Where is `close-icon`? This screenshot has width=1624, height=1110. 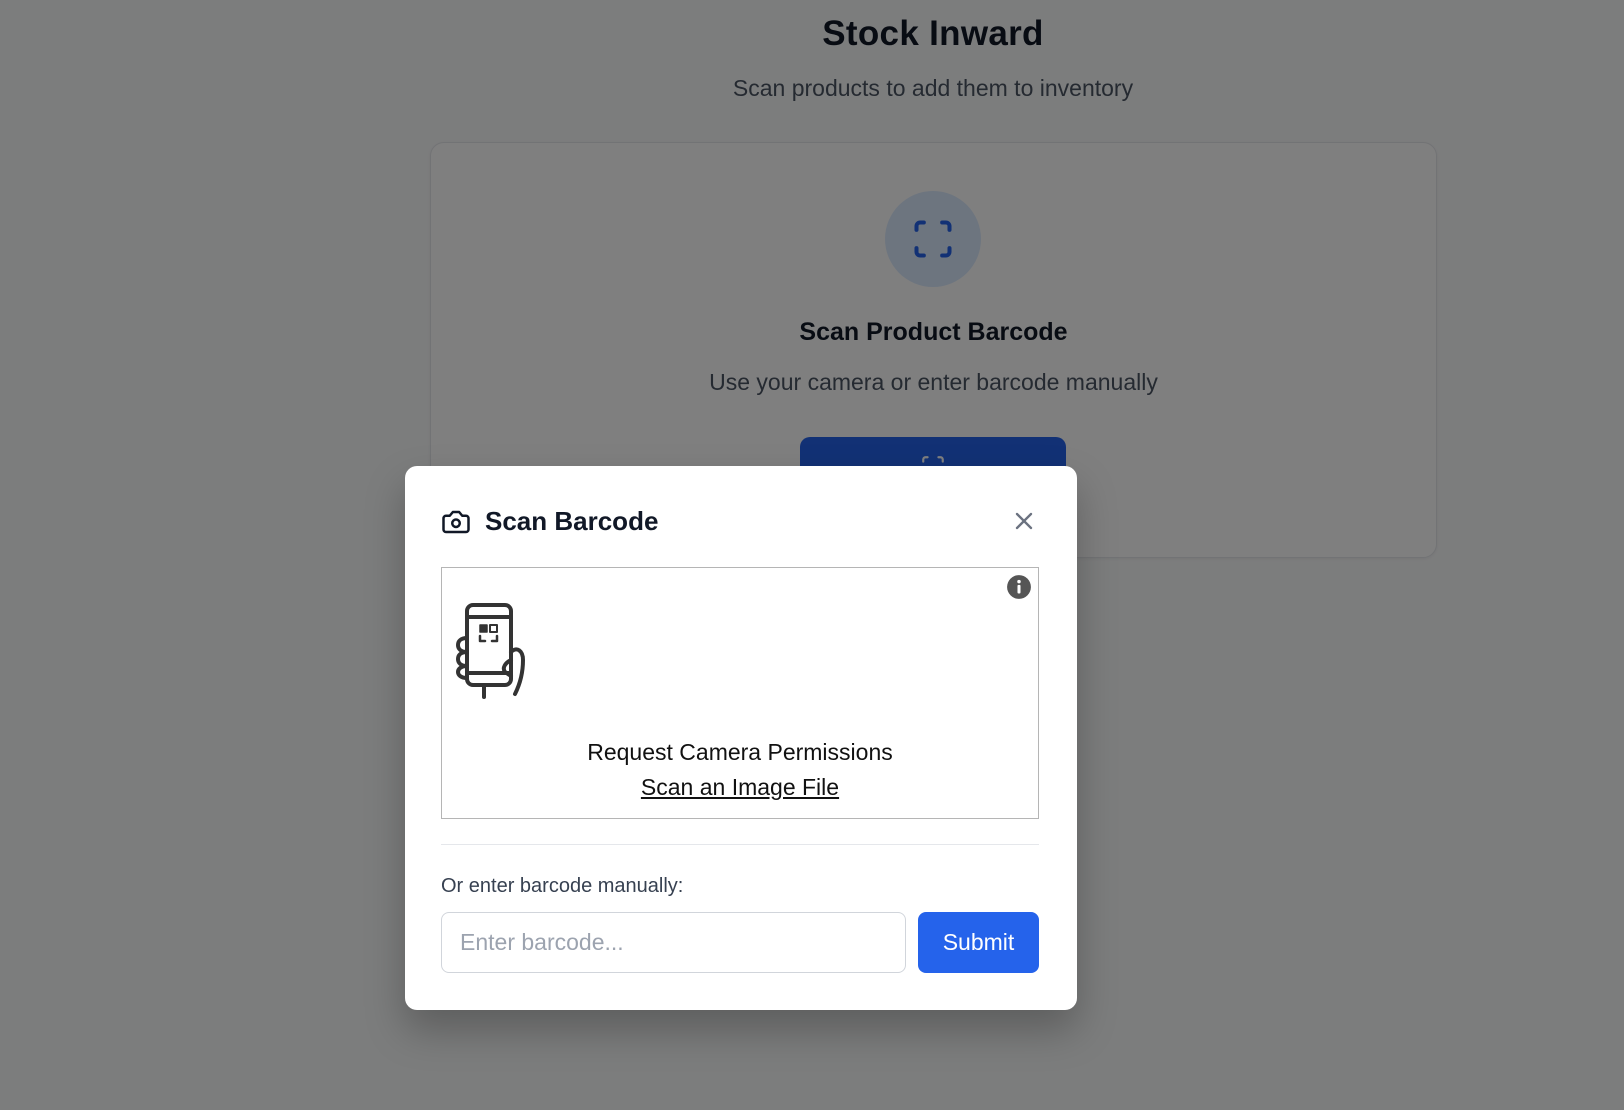 close-icon is located at coordinates (1024, 521).